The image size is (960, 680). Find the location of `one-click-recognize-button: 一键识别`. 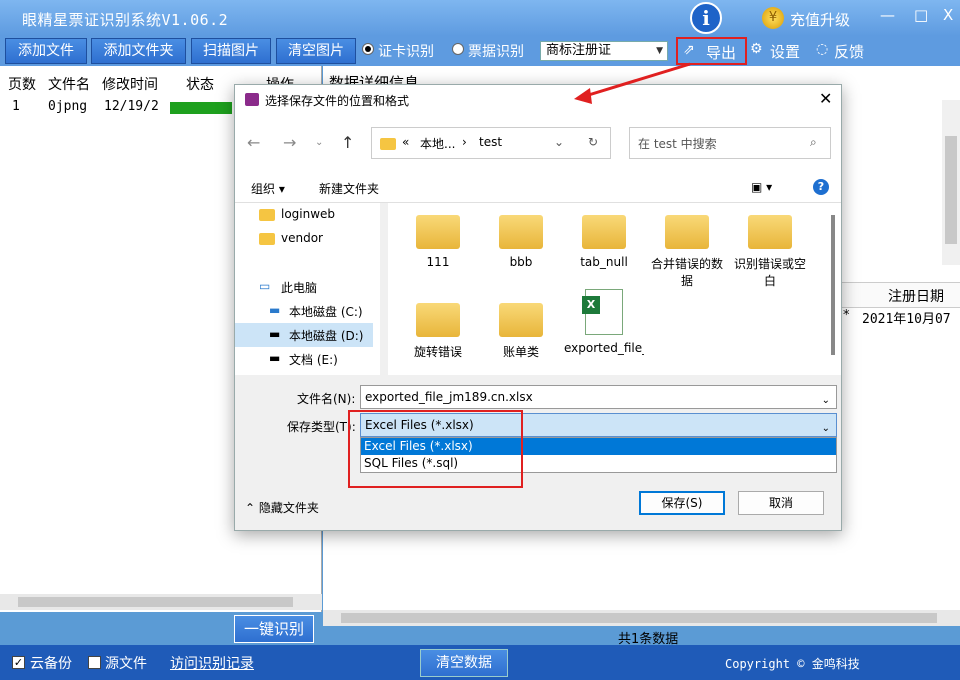

one-click-recognize-button: 一键识别 is located at coordinates (274, 629).